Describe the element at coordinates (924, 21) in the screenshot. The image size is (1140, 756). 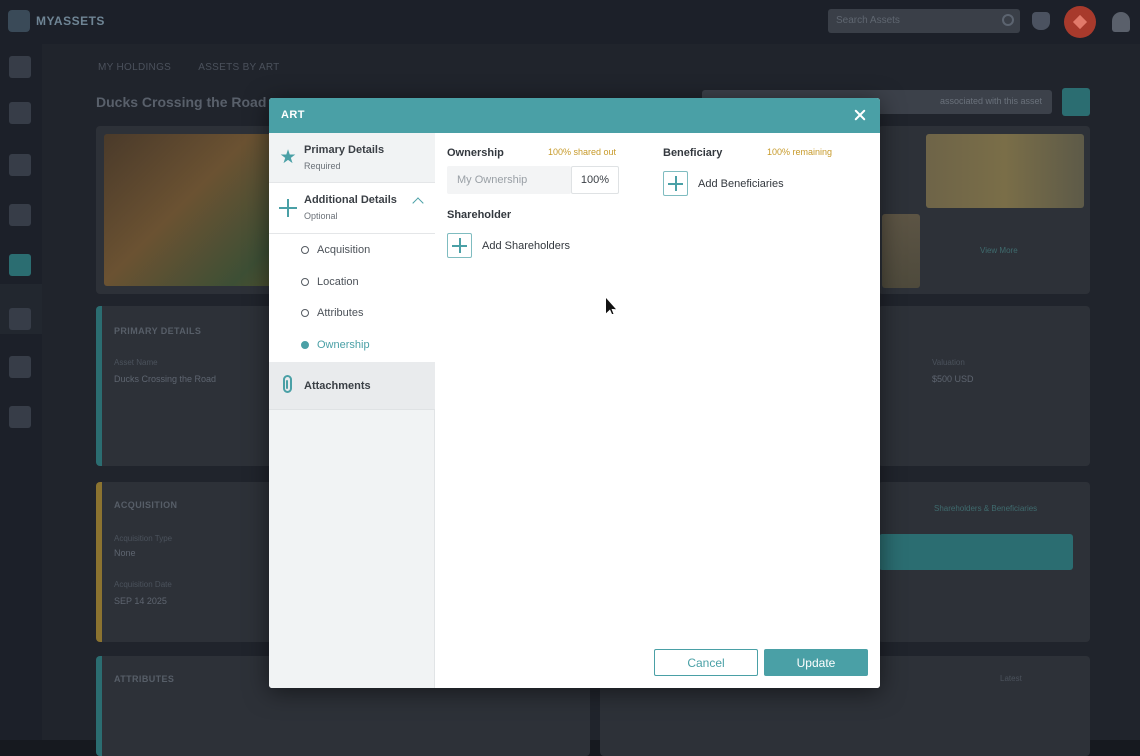
I see `top-search-input: Search Assets` at that location.